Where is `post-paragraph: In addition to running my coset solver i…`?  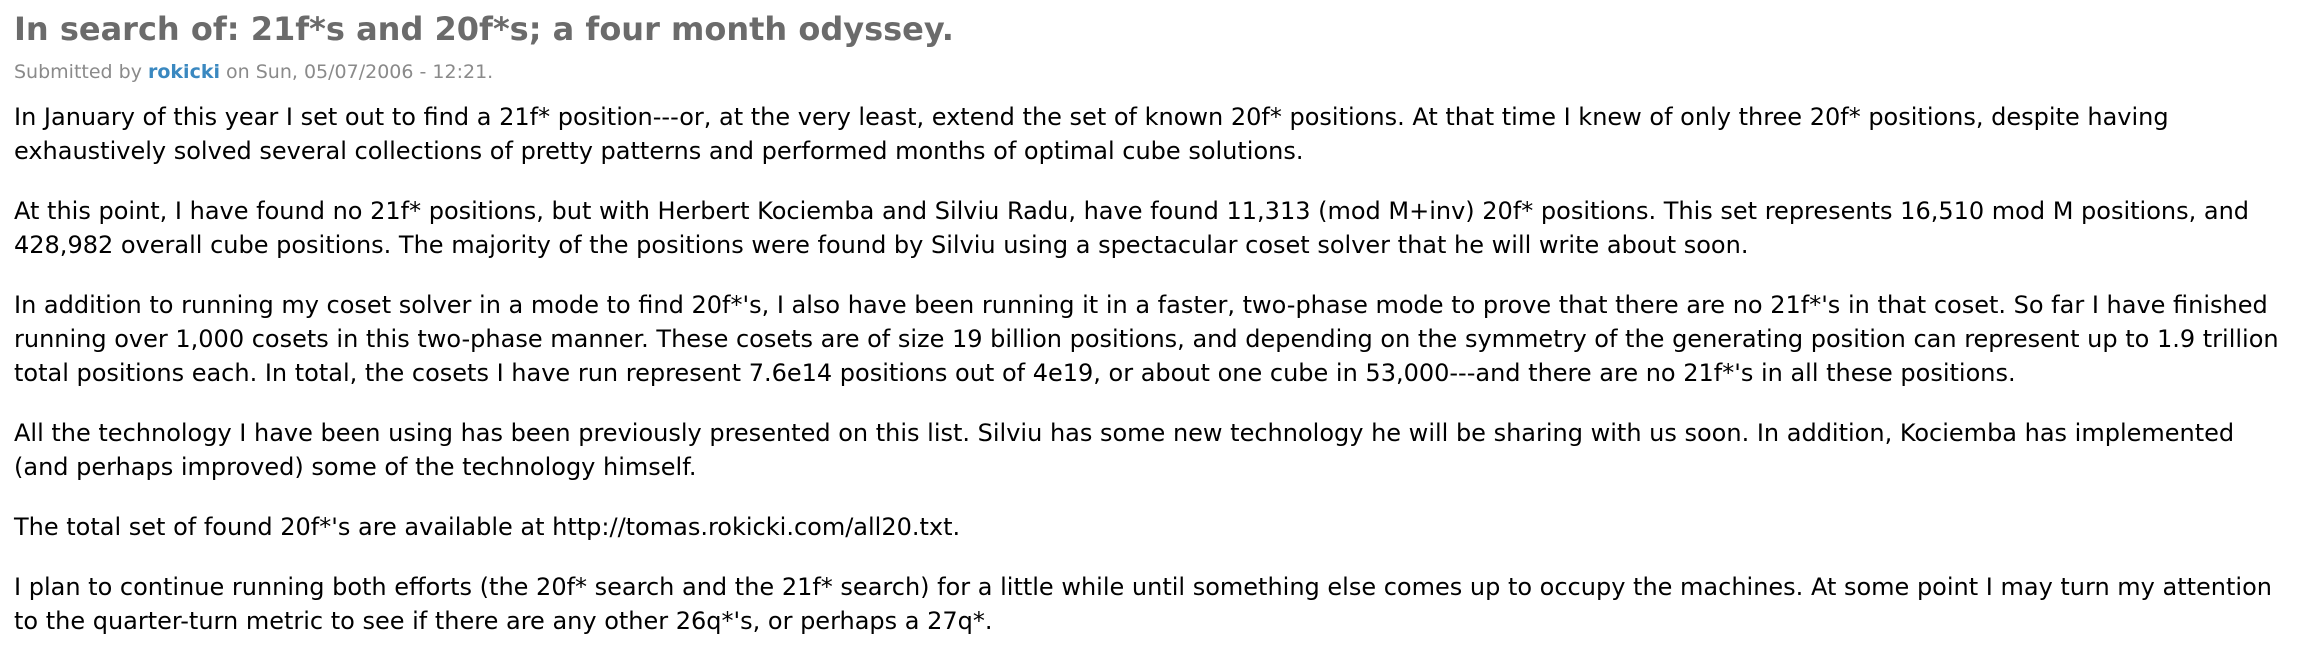 post-paragraph: In addition to running my coset solver i… is located at coordinates (1146, 339).